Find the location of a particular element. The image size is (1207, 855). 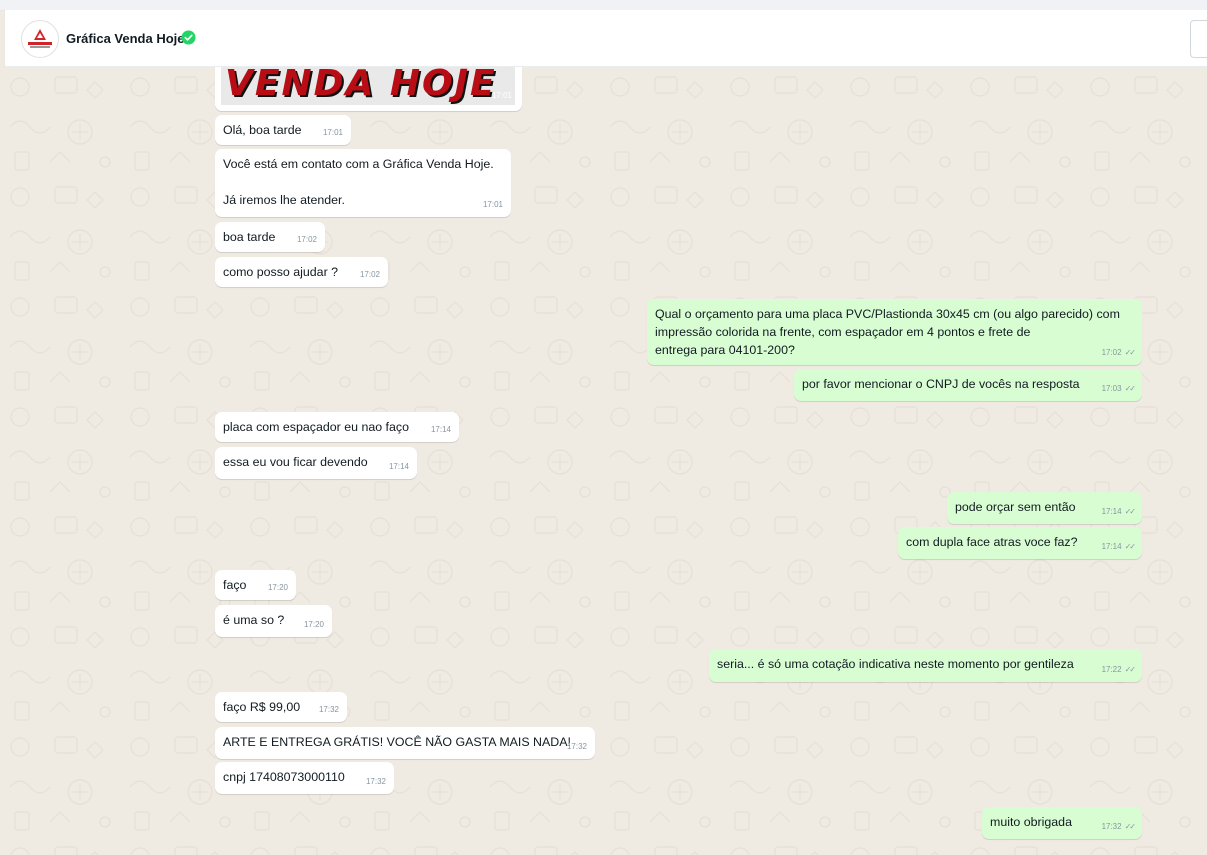

incoming-message: placa com espaçador eu nao faço 17:14 is located at coordinates (337, 427).